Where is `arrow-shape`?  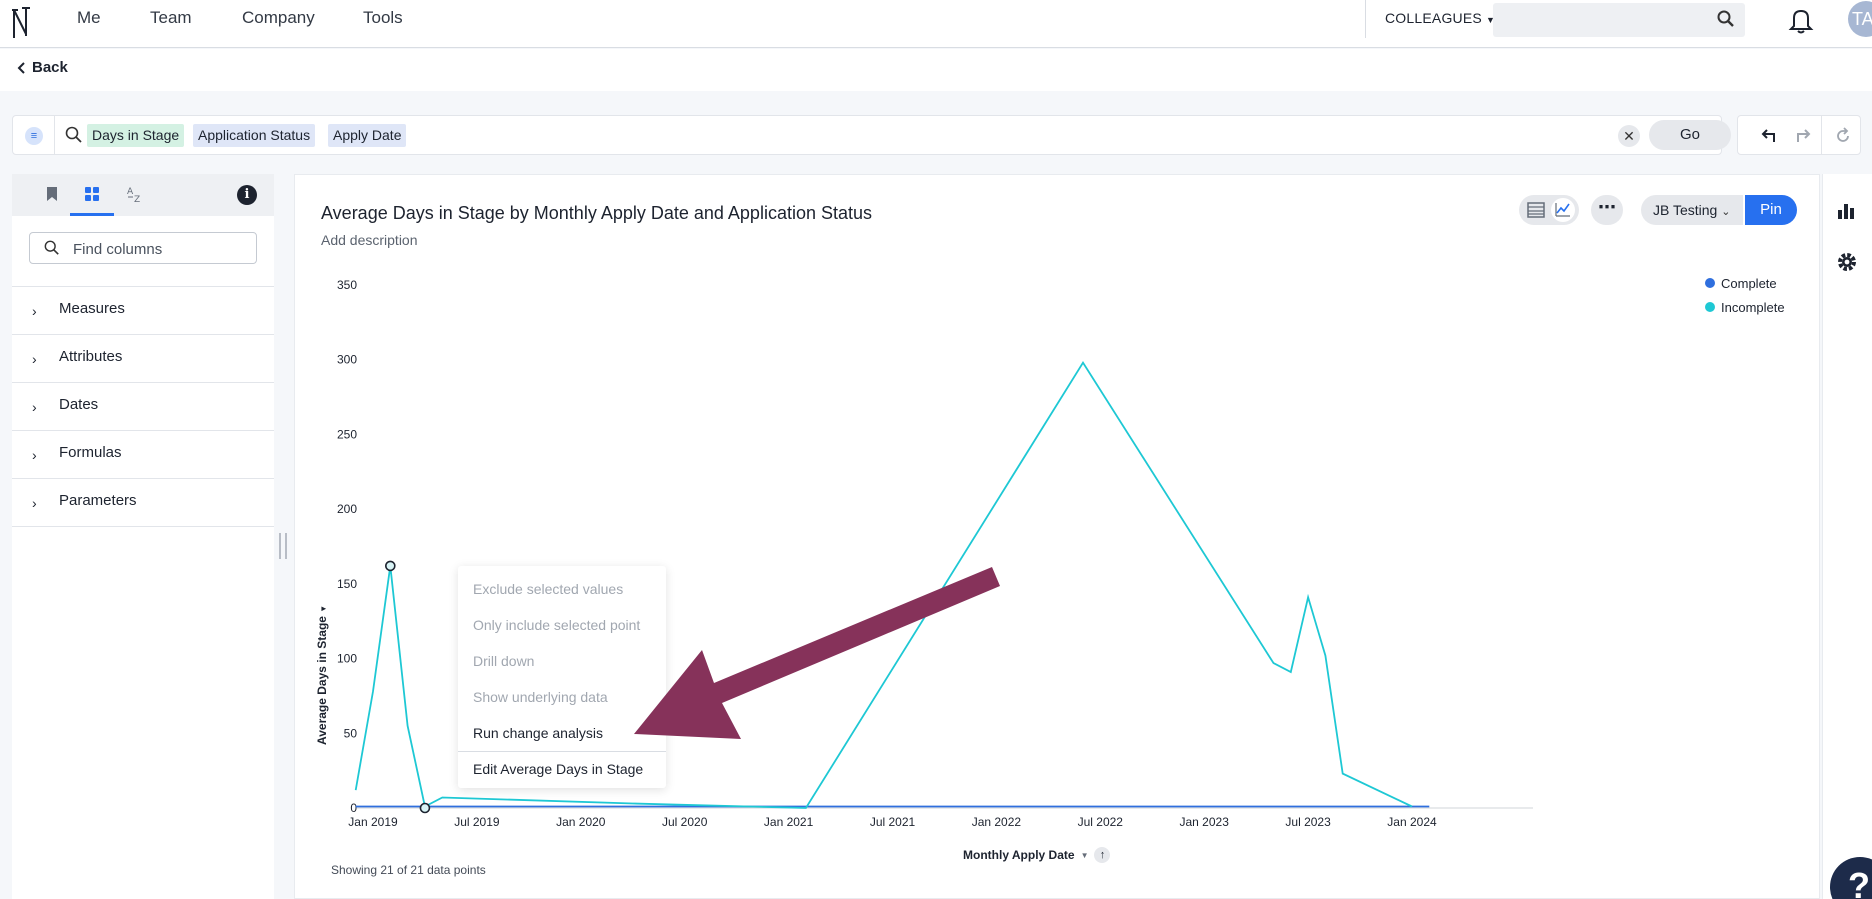
arrow-shape is located at coordinates (817, 653).